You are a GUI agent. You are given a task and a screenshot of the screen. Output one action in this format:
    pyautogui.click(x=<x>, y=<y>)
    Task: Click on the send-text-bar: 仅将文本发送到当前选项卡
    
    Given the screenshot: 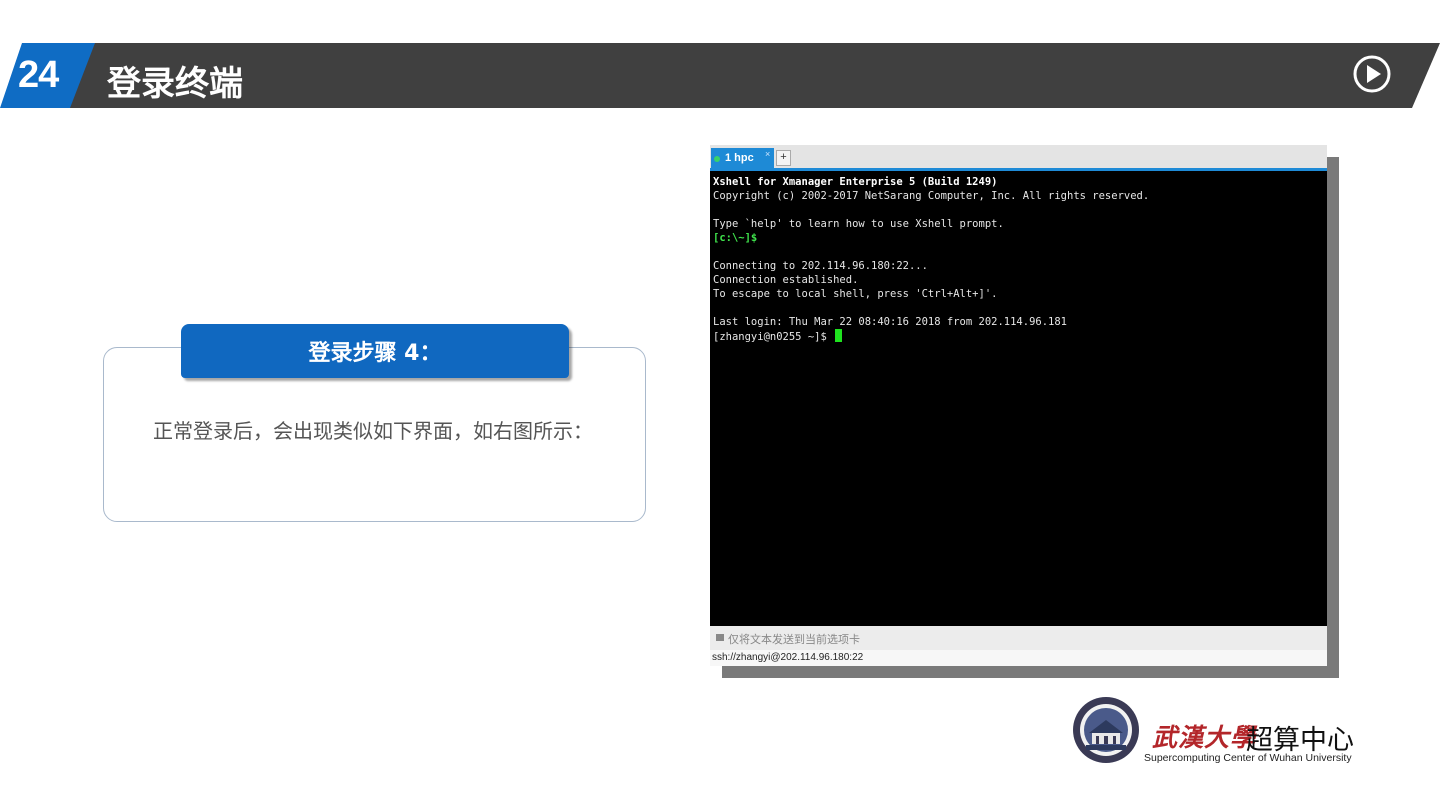 What is the action you would take?
    pyautogui.click(x=1018, y=638)
    